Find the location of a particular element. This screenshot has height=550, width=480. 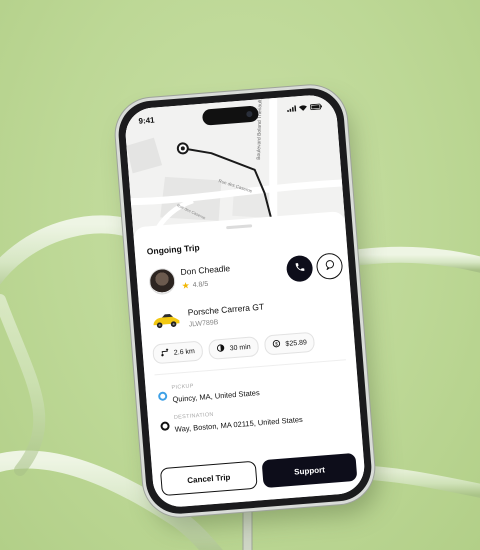

phone-icon is located at coordinates (299, 268).